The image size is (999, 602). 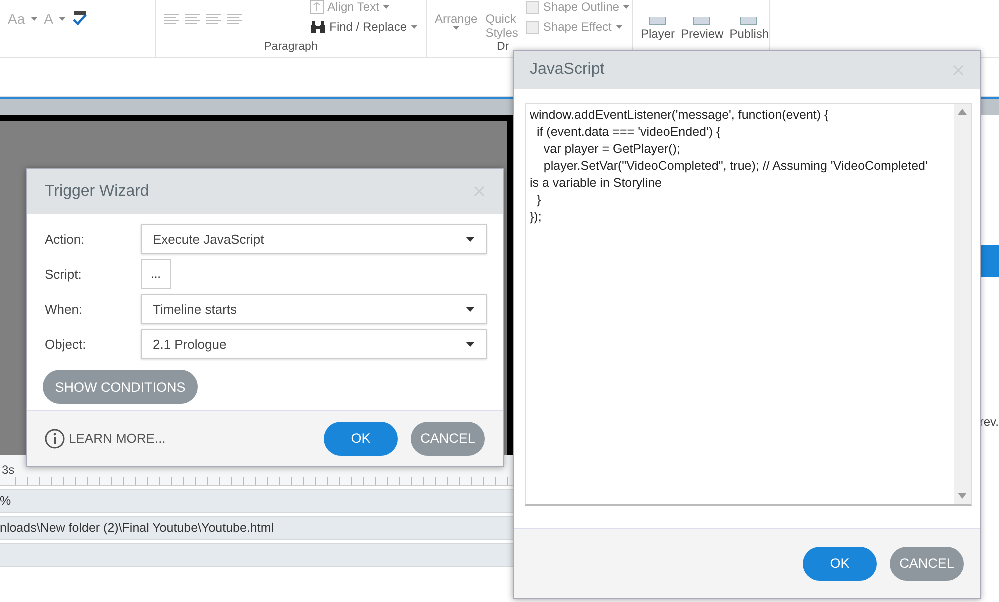 What do you see at coordinates (291, 47) in the screenshot?
I see `group-label: Paragraph` at bounding box center [291, 47].